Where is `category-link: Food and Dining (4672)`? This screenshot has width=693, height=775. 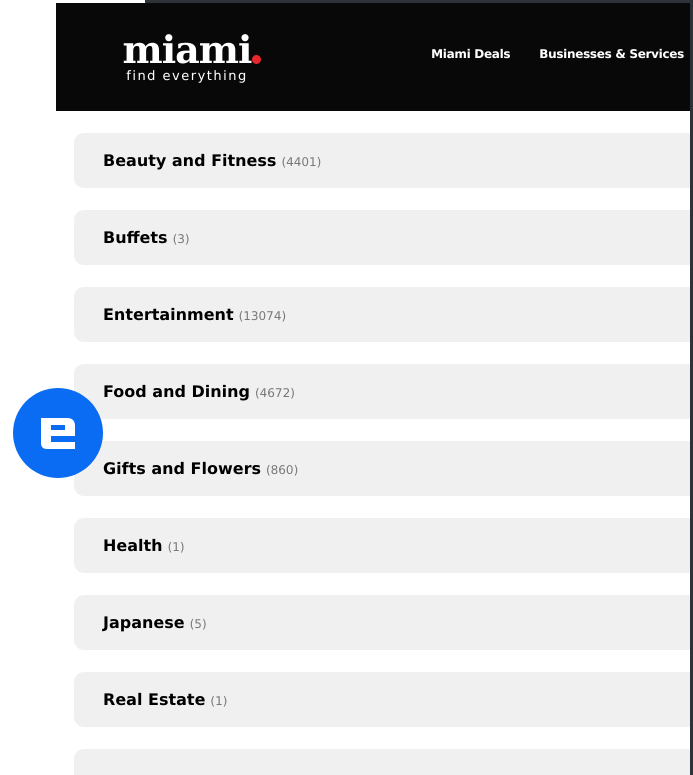 category-link: Food and Dining (4672) is located at coordinates (382, 391).